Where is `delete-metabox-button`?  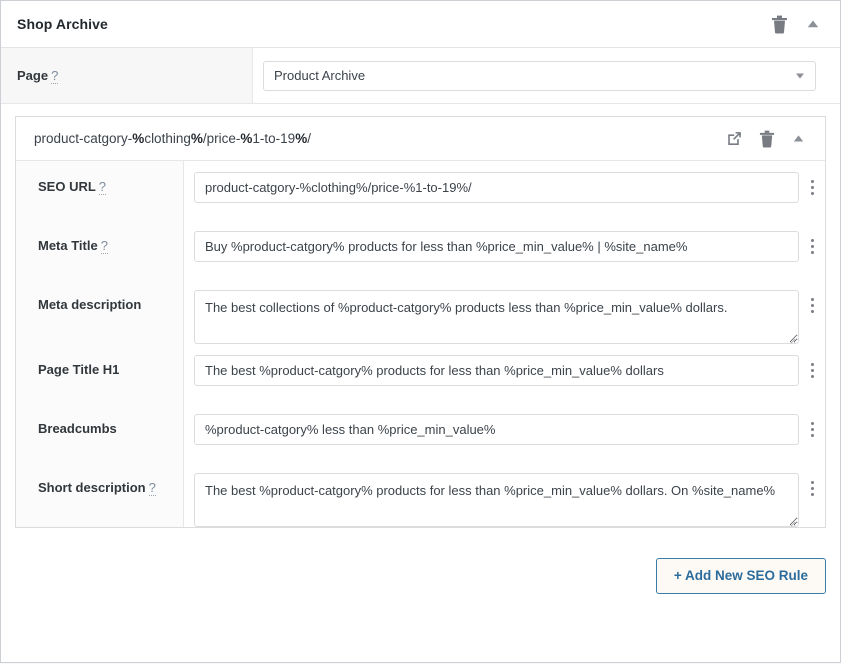 delete-metabox-button is located at coordinates (779, 24).